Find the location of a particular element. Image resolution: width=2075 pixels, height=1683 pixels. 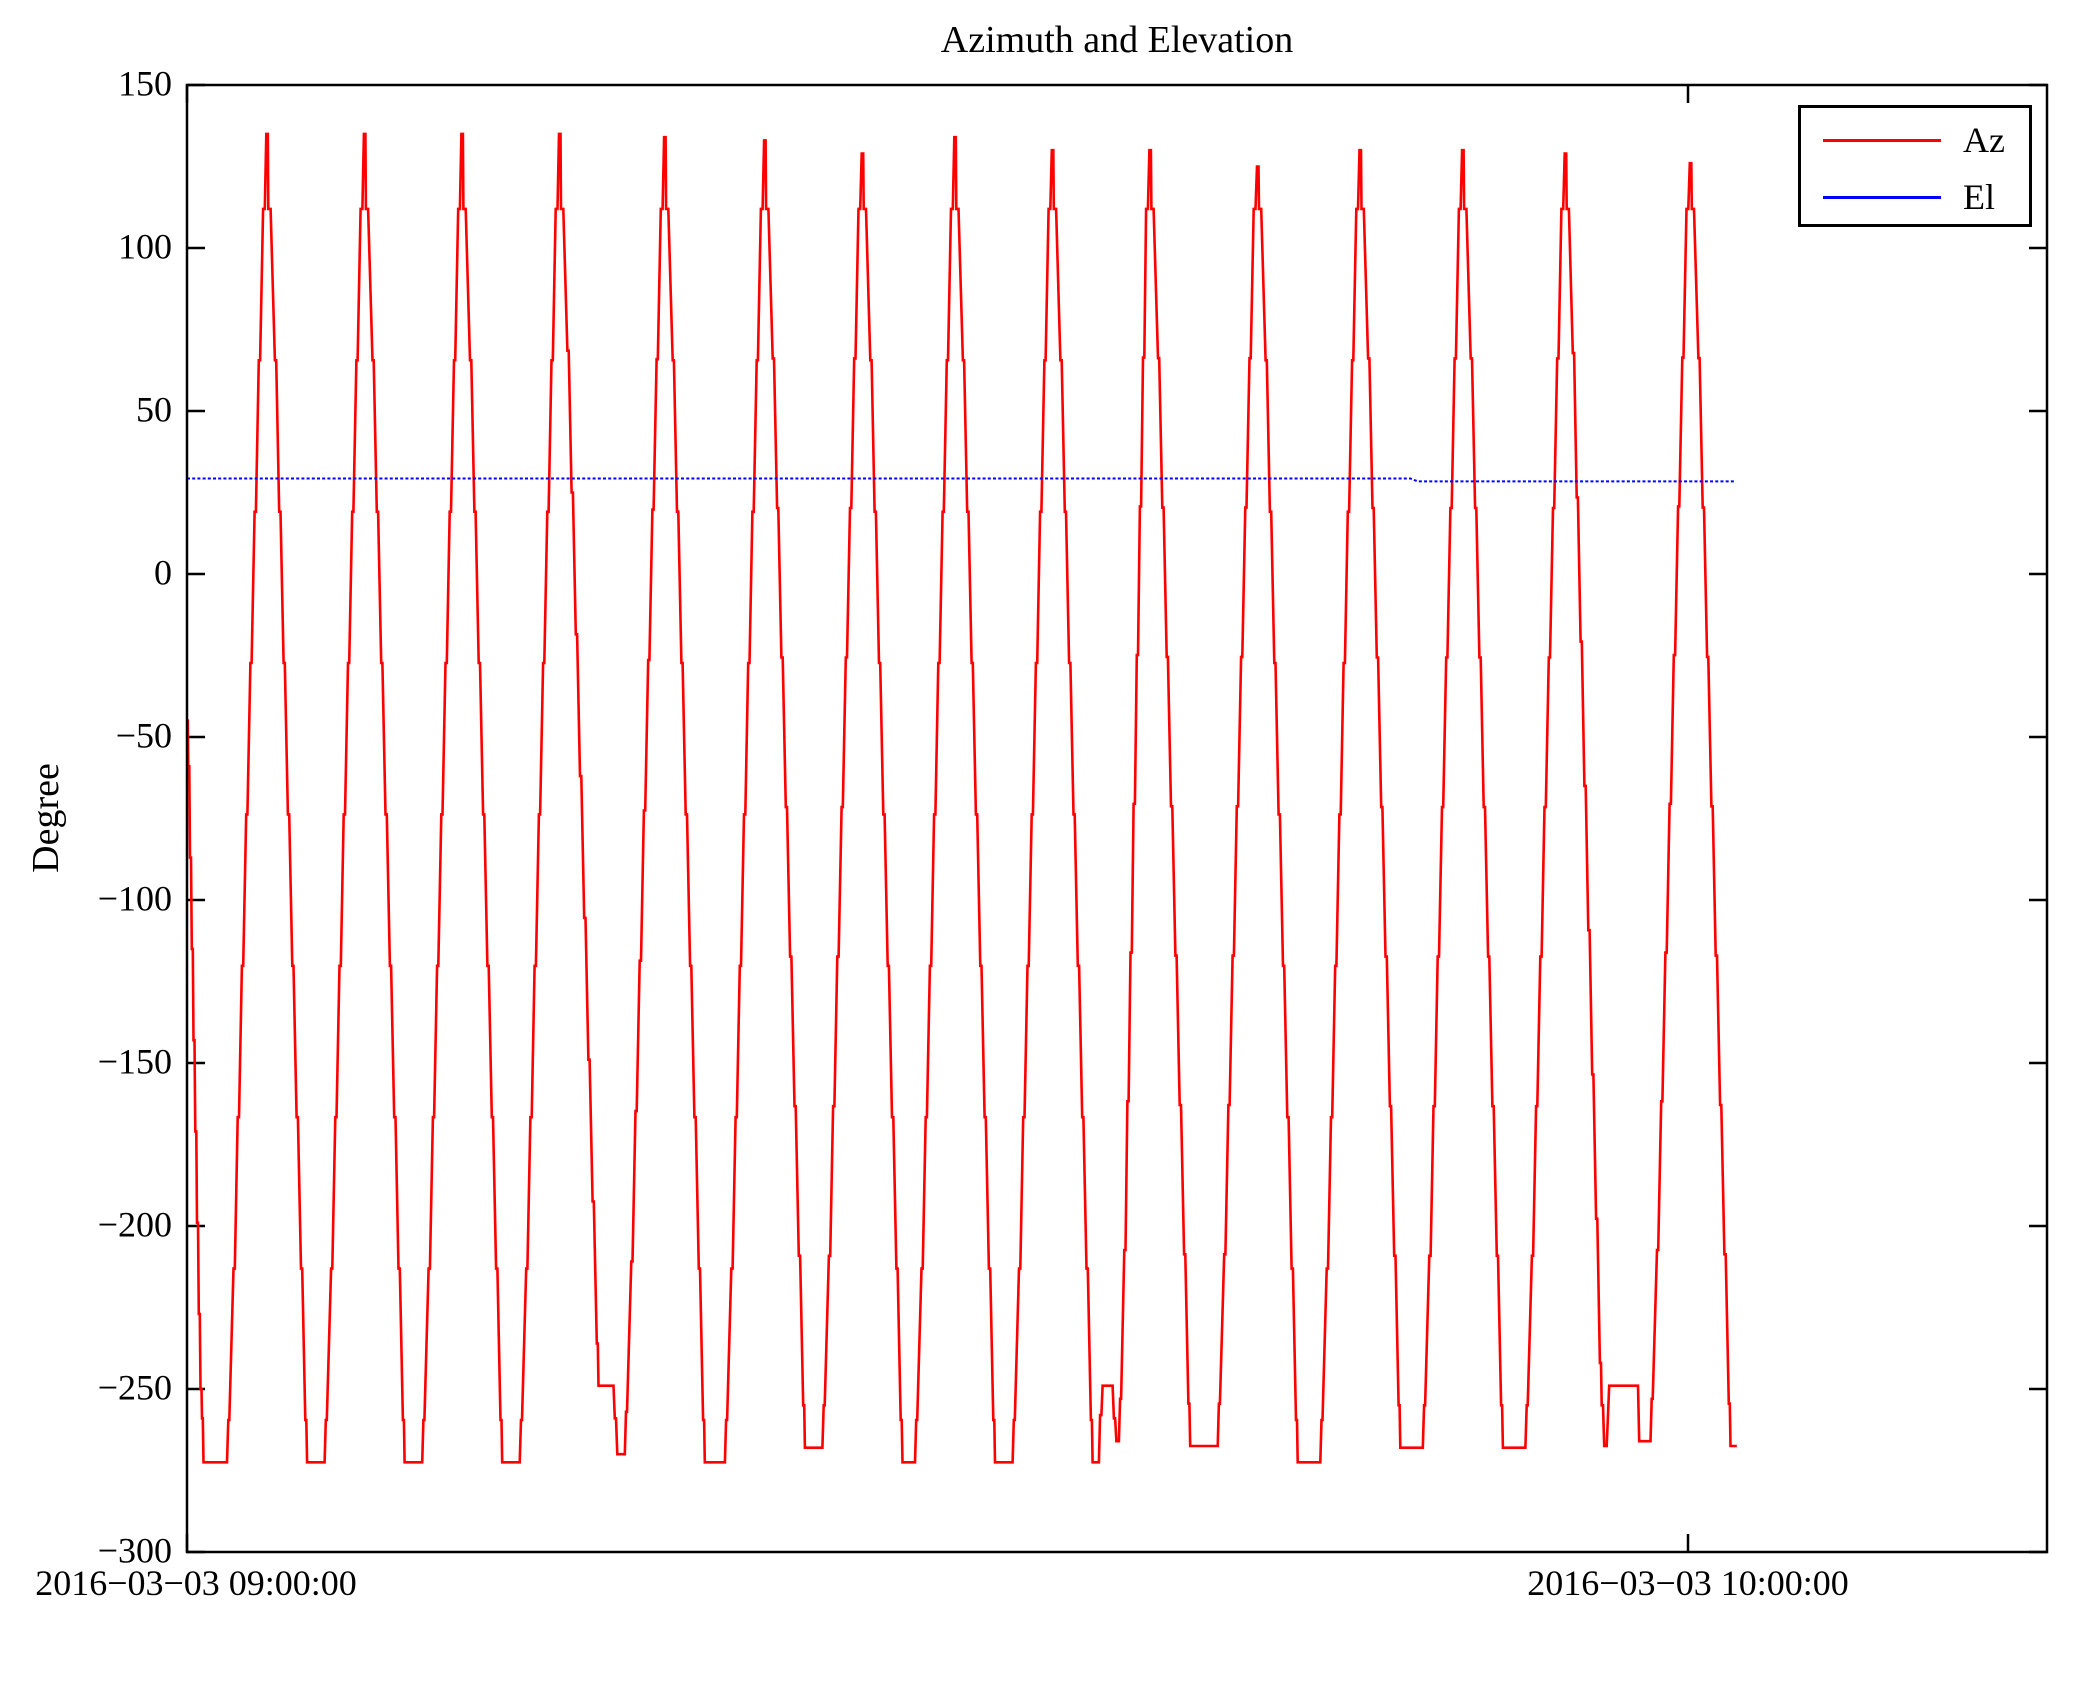

legend-az-label: Az is located at coordinates (1984, 140).